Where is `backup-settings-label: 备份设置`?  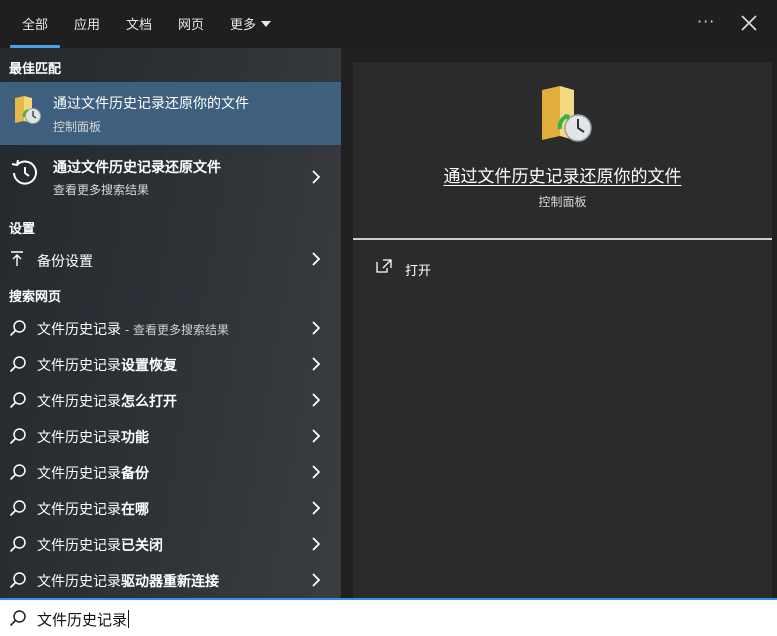 backup-settings-label: 备份设置 is located at coordinates (65, 262).